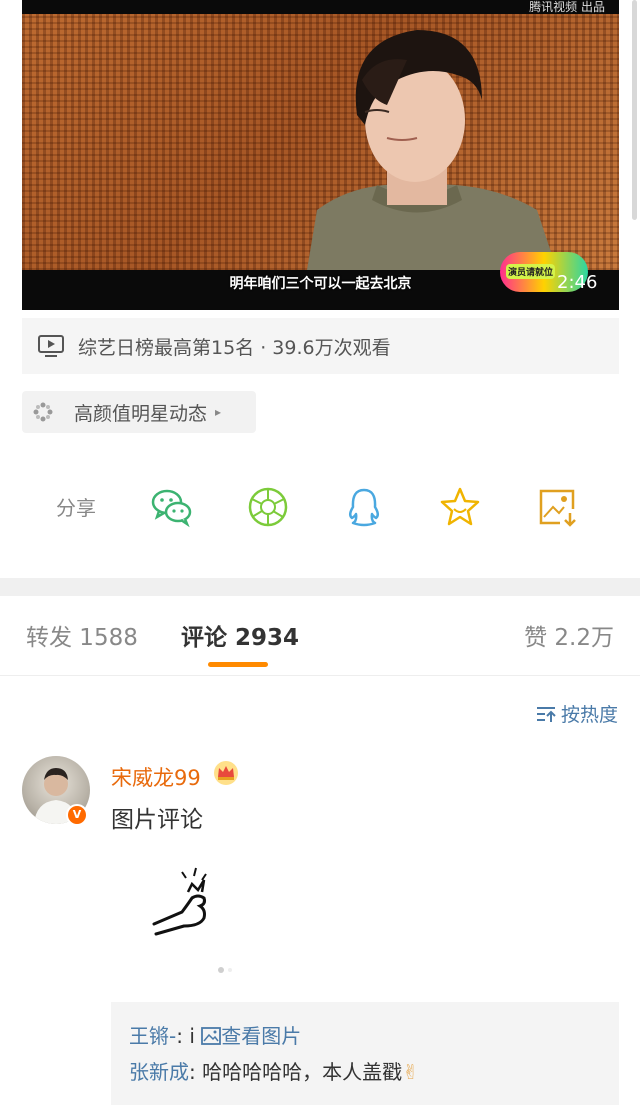 Image resolution: width=640 pixels, height=1105 pixels. Describe the element at coordinates (410, 1072) in the screenshot. I see `victory-hand-emoji: ✌` at that location.